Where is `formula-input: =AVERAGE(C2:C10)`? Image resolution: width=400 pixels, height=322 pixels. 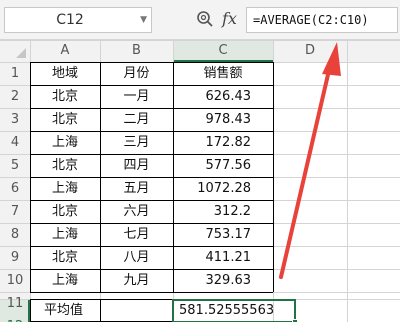 formula-input: =AVERAGE(C2:C10) is located at coordinates (322, 20).